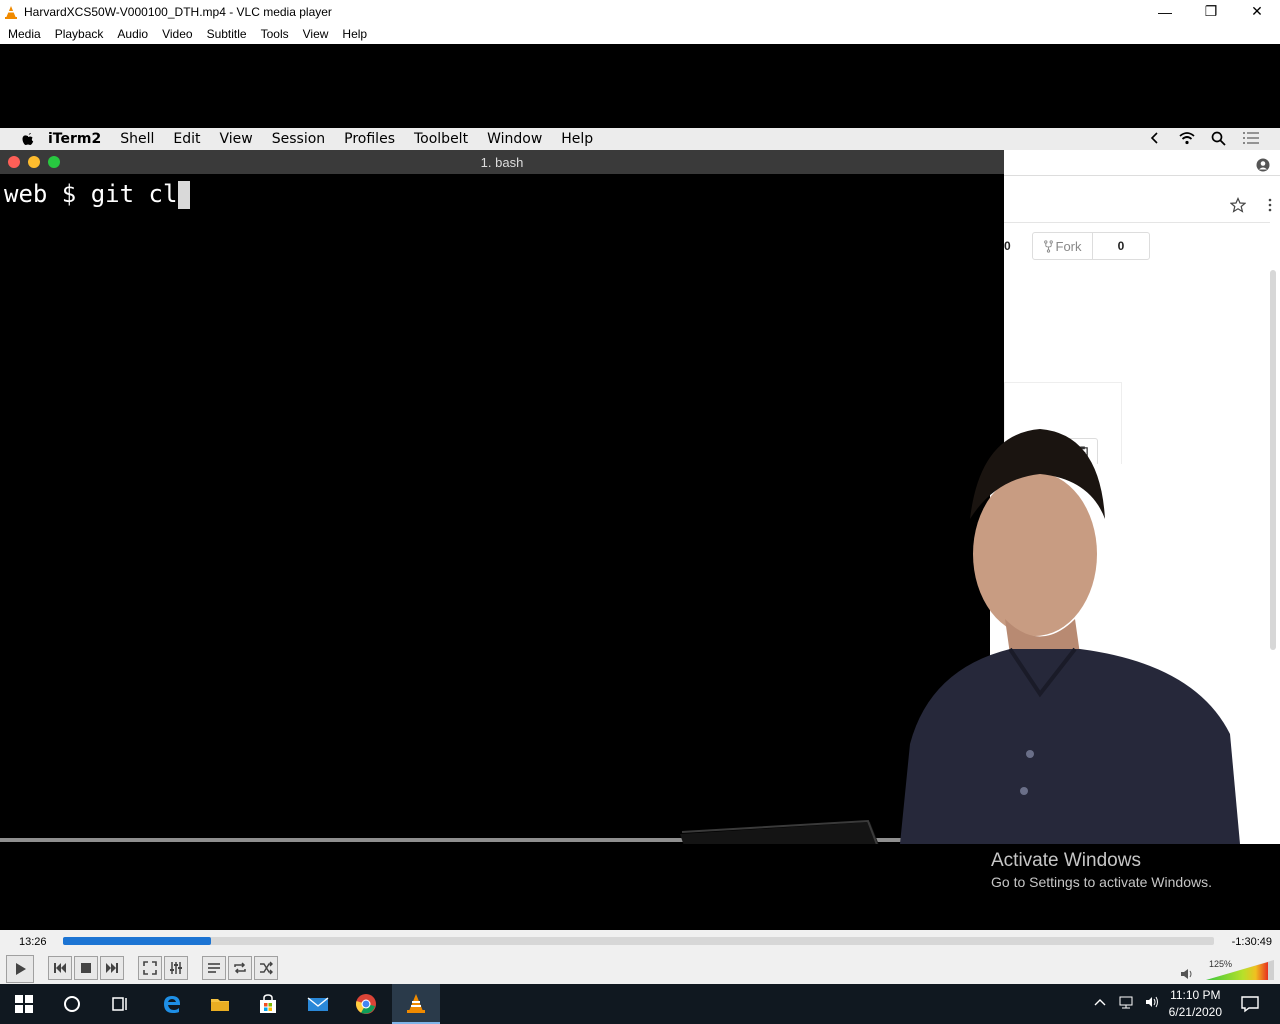 This screenshot has width=1280, height=1024. Describe the element at coordinates (1165, 11) in the screenshot. I see `minimize-button: —` at that location.